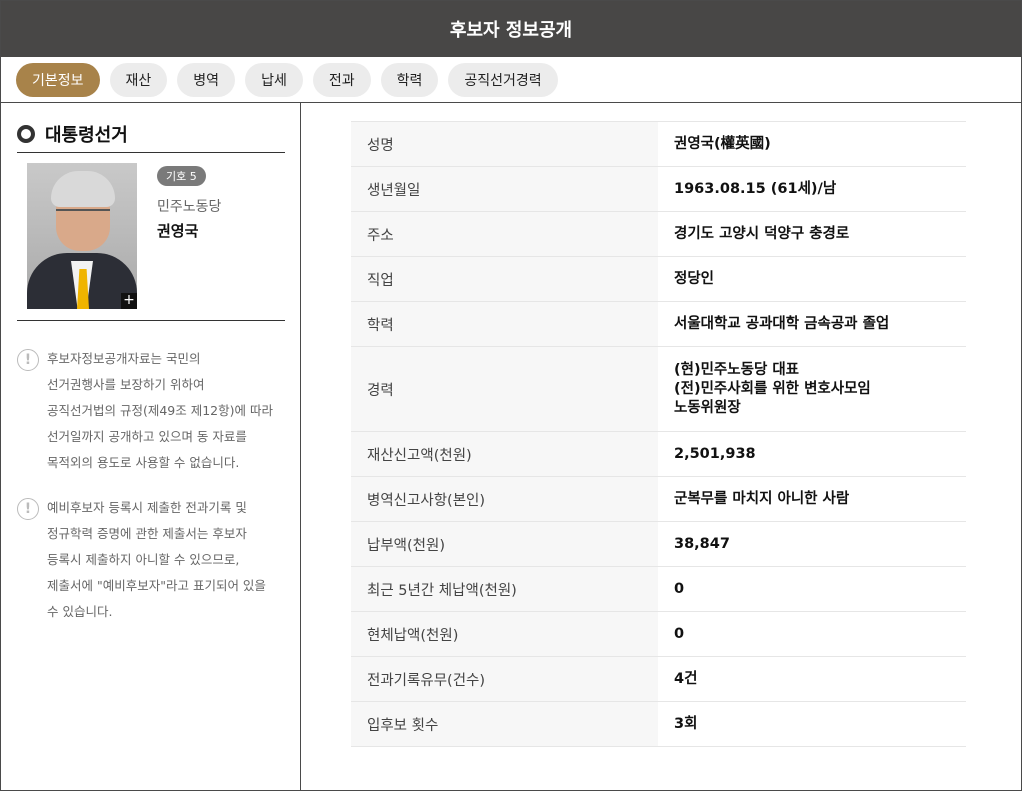 Image resolution: width=1022 pixels, height=791 pixels. What do you see at coordinates (702, 543) in the screenshot?
I see `value-line: 38,847` at bounding box center [702, 543].